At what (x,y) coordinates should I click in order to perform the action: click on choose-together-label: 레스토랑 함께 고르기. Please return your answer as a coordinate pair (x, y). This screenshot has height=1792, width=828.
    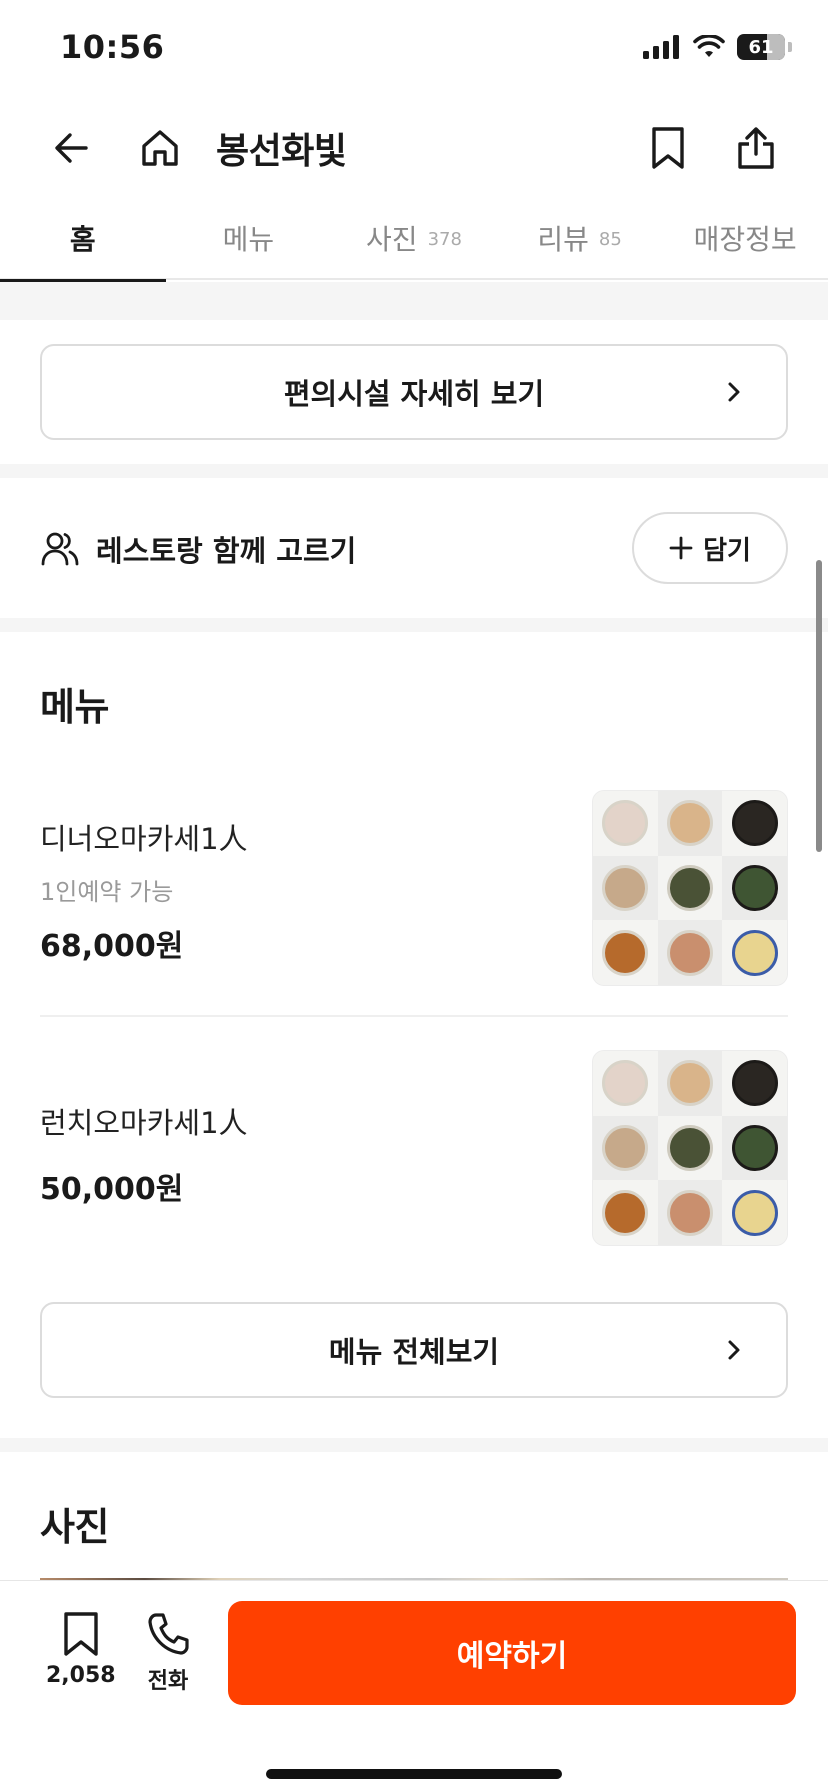
    Looking at the image, I should click on (226, 551).